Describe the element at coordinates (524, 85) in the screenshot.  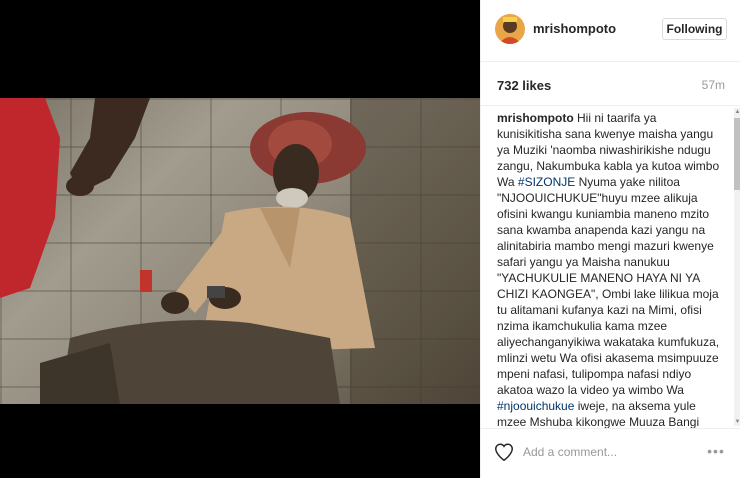
I see `likes-count: 732 likes` at that location.